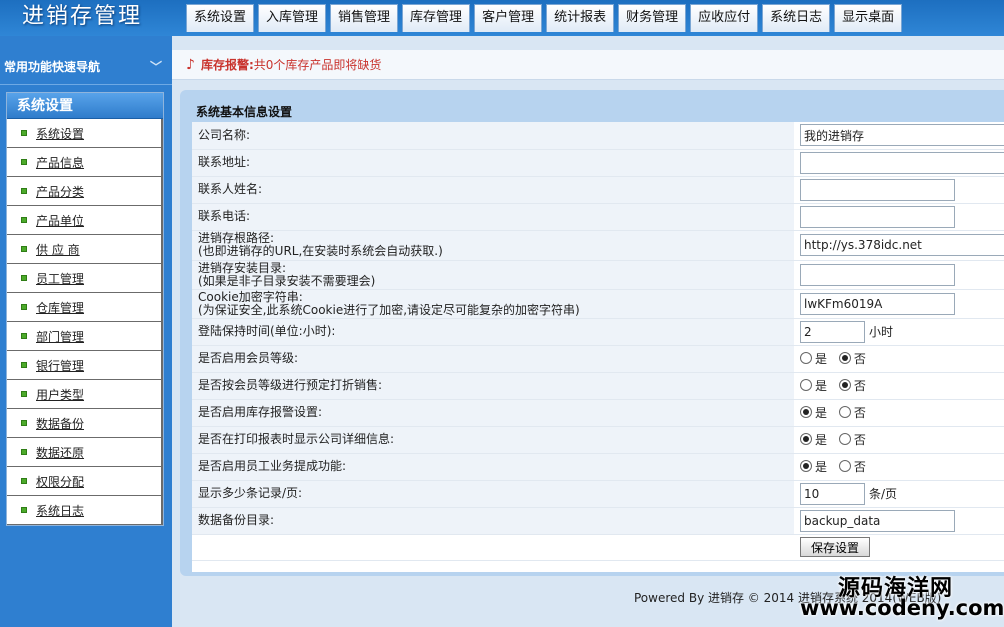 The width and height of the screenshot is (1004, 627). Describe the element at coordinates (598, 494) in the screenshot. I see `form-row-page-size: 显示多少条记录/页: 条/页` at that location.